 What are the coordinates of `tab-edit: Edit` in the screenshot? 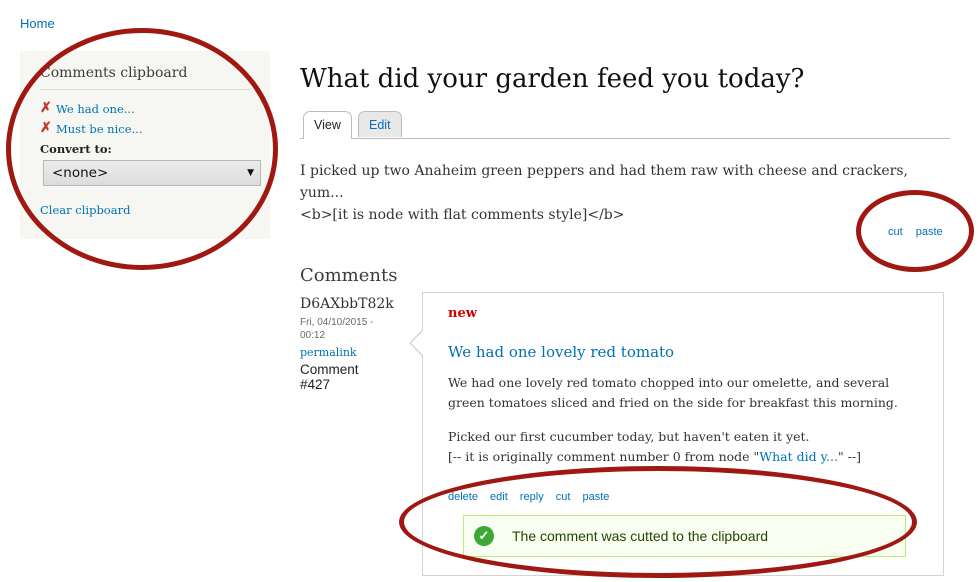 It's located at (380, 124).